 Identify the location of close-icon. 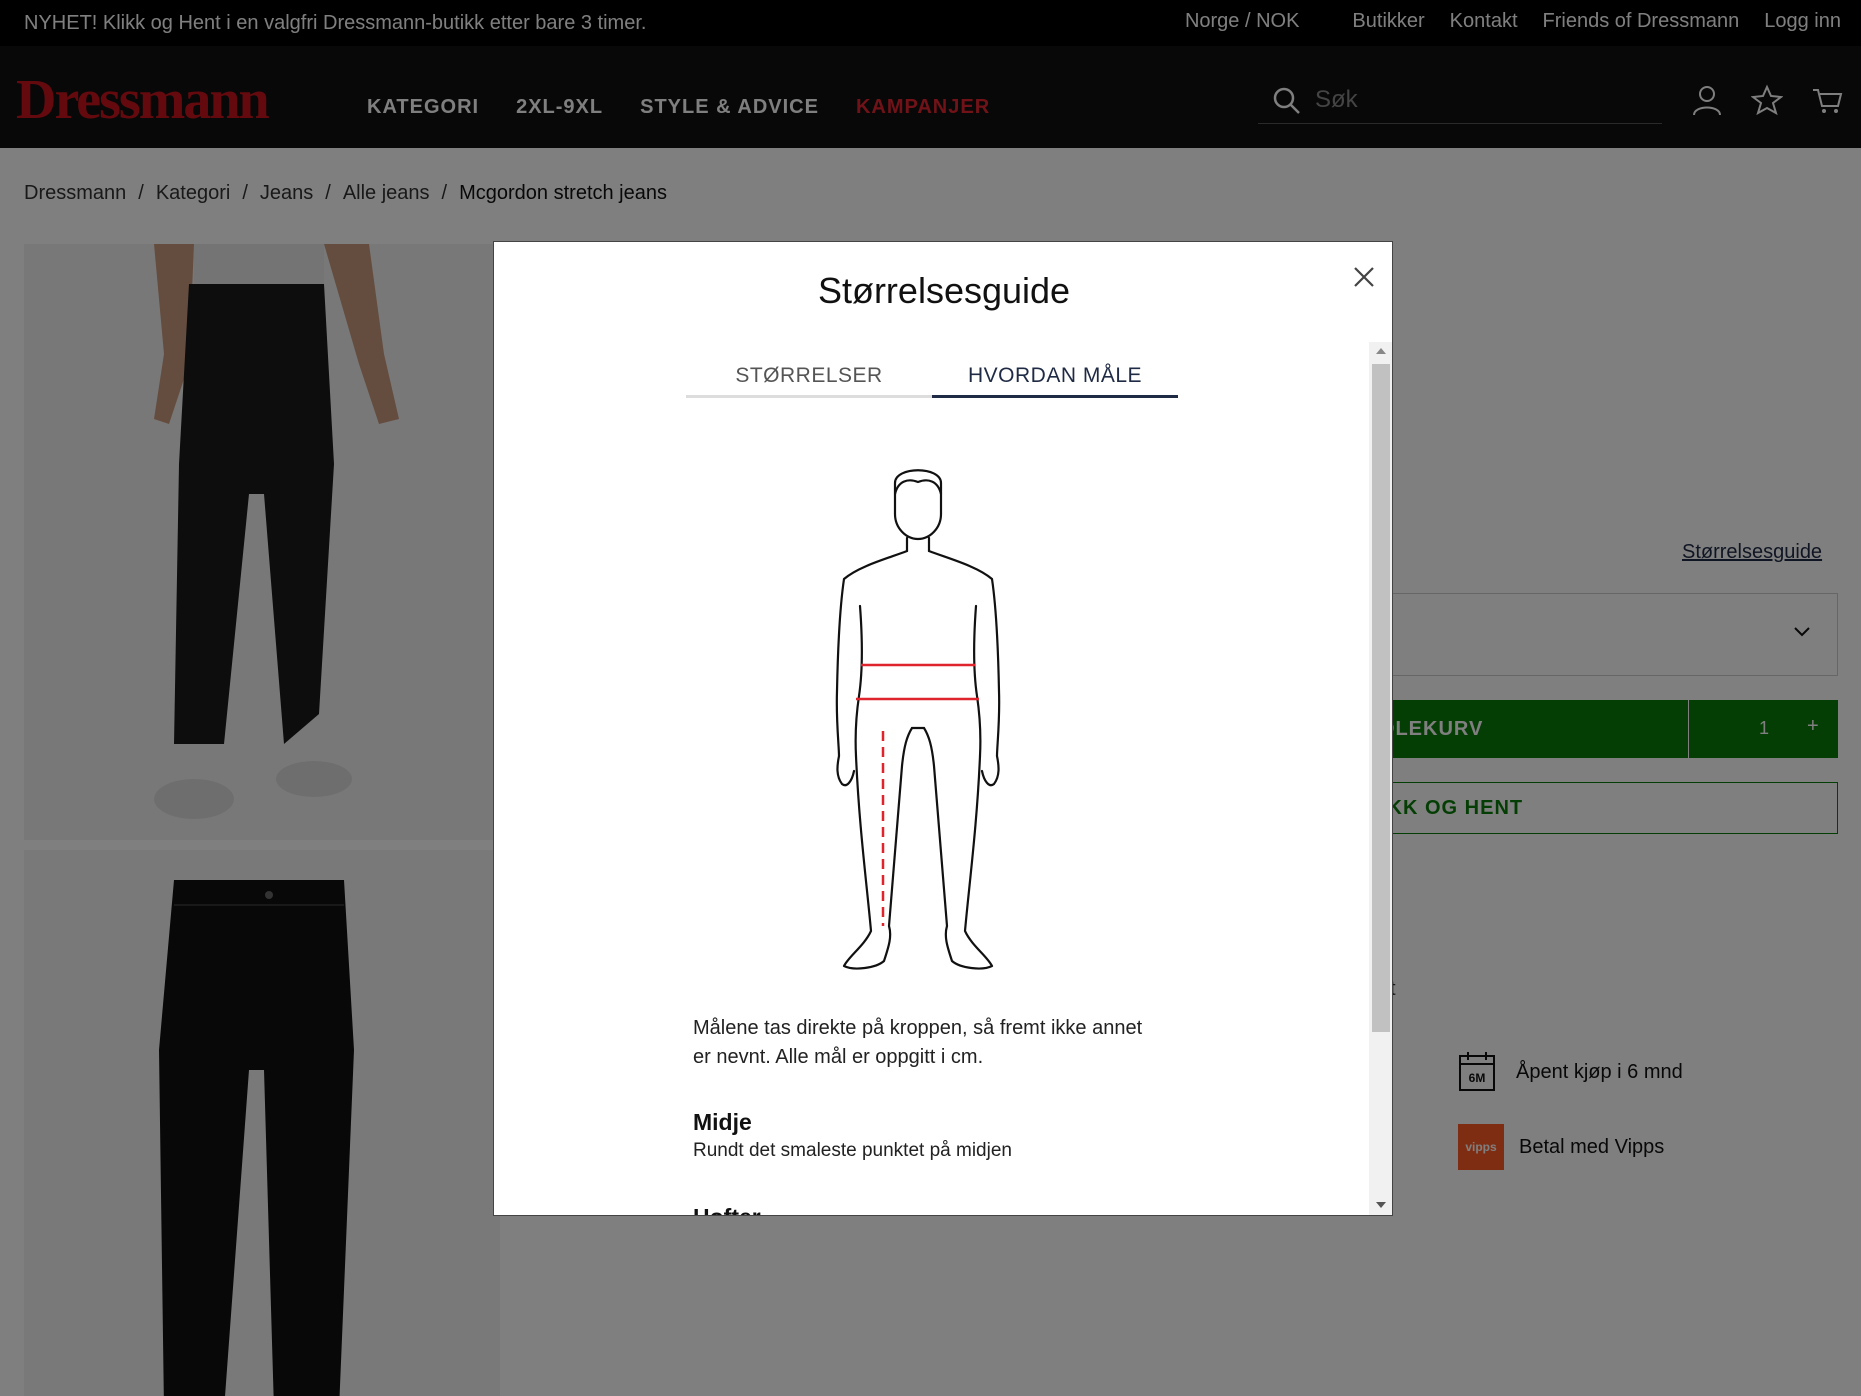
(1364, 277).